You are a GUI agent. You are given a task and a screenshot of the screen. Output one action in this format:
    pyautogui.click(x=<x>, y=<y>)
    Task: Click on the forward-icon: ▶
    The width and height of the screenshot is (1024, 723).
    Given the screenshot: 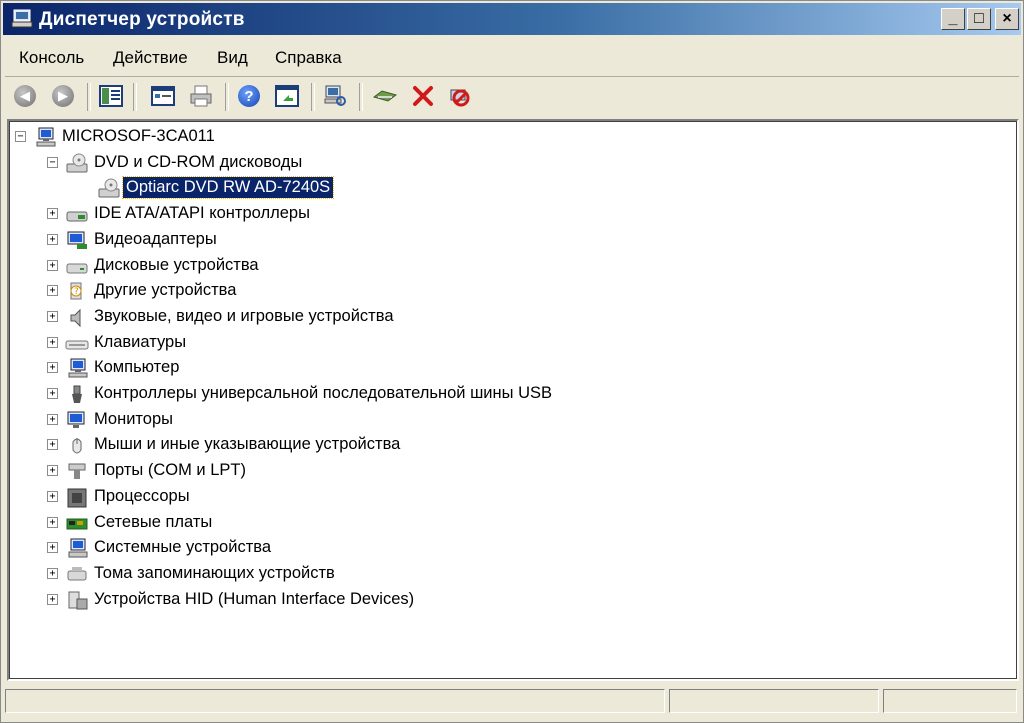 What is the action you would take?
    pyautogui.click(x=63, y=96)
    